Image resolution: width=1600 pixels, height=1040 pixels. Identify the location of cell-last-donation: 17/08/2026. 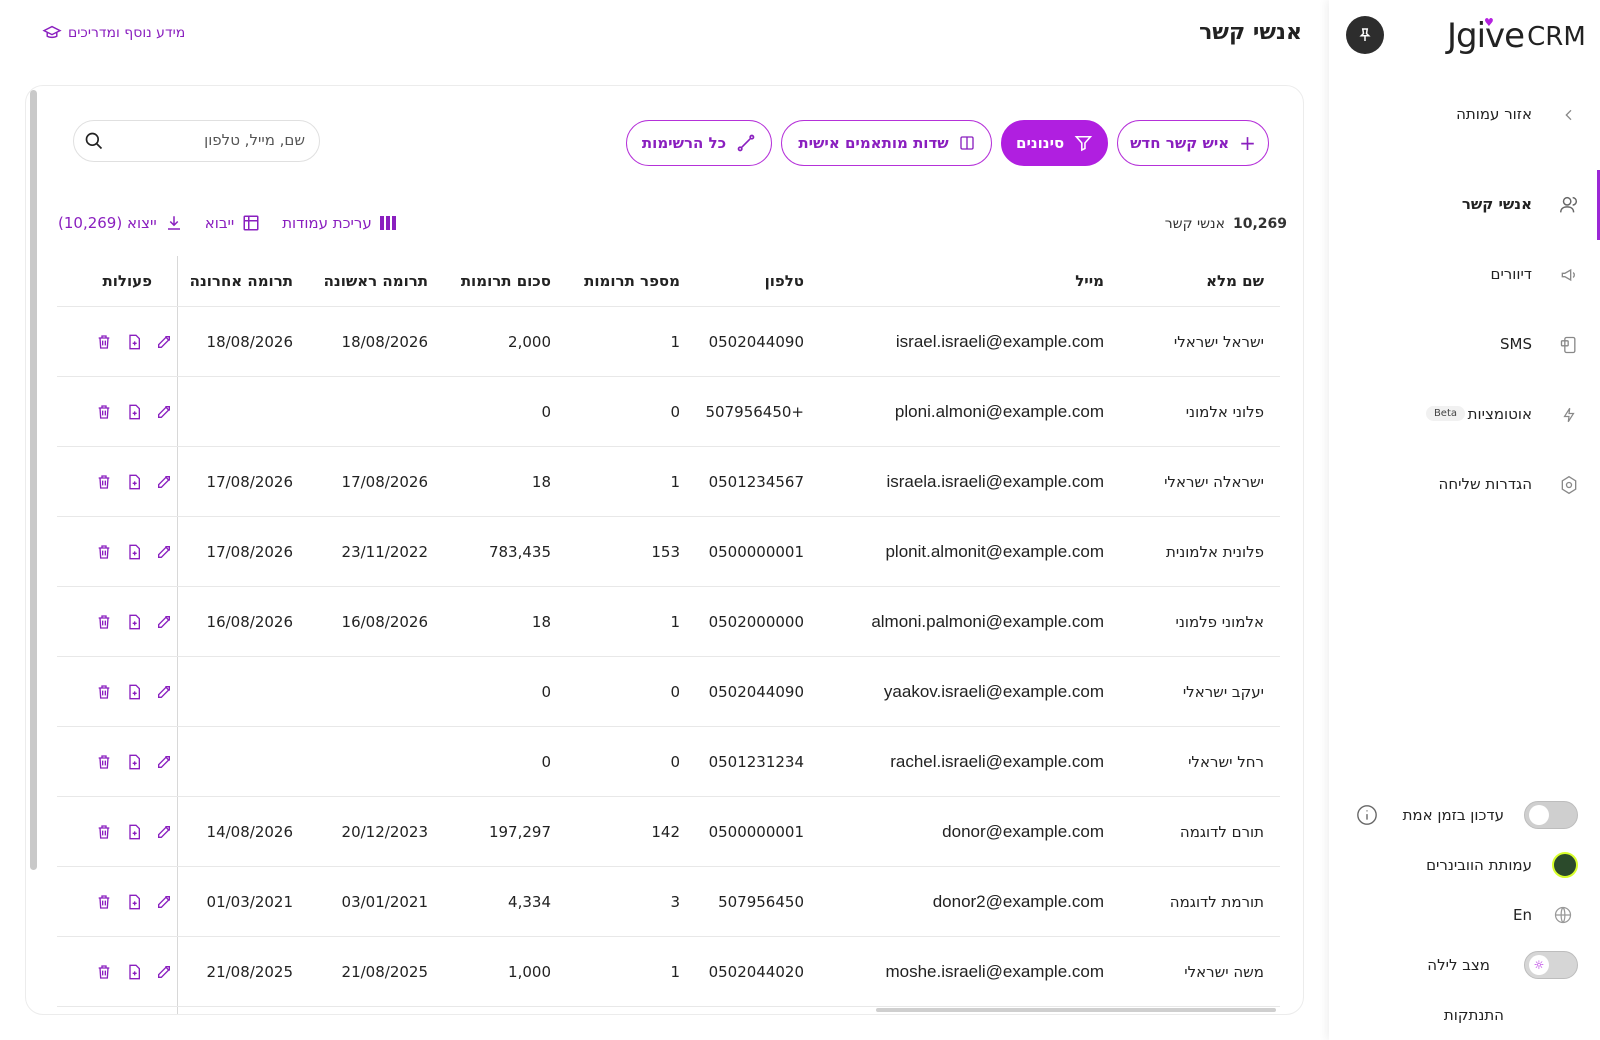
(249, 481).